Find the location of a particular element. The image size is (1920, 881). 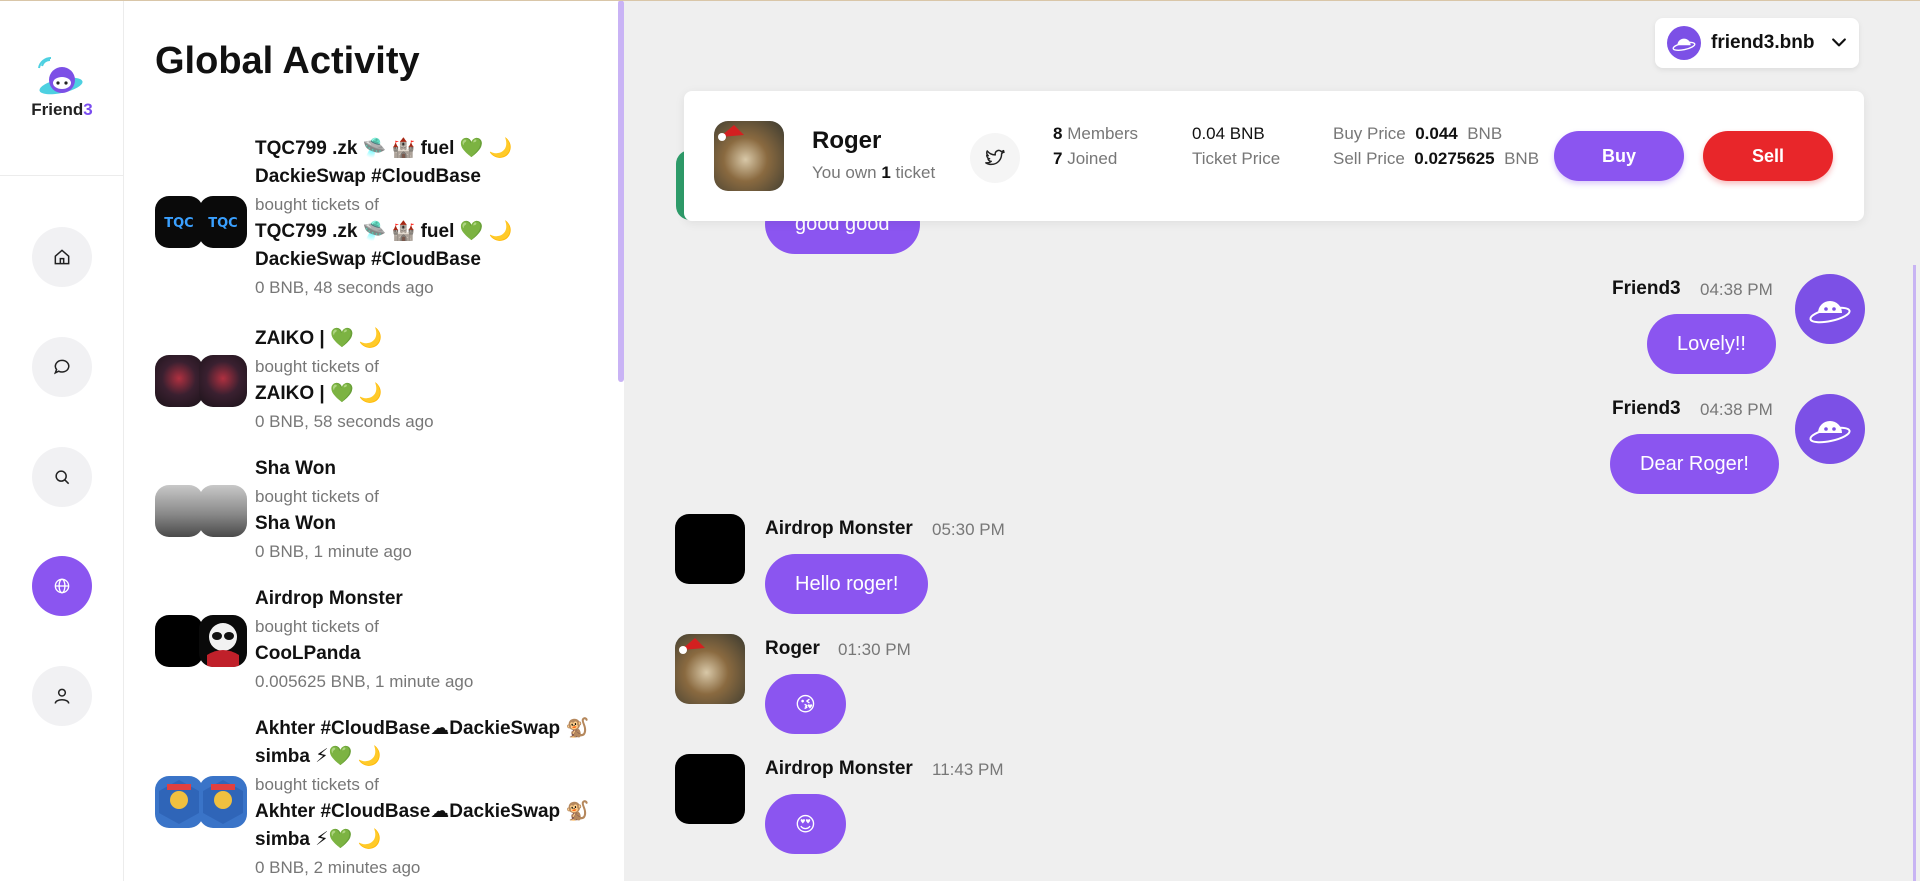

avatar-pair: TQC TQC is located at coordinates (201, 222).